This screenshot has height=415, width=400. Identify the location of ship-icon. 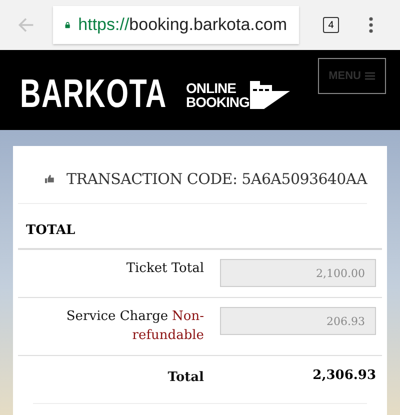
(270, 94).